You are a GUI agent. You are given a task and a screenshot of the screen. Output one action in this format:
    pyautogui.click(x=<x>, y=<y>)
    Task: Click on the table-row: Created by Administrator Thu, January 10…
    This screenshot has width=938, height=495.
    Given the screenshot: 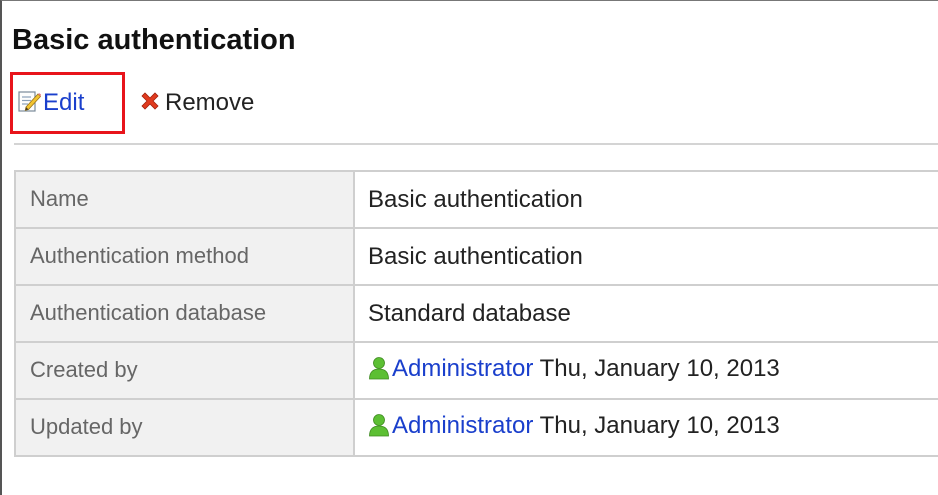 What is the action you would take?
    pyautogui.click(x=476, y=370)
    